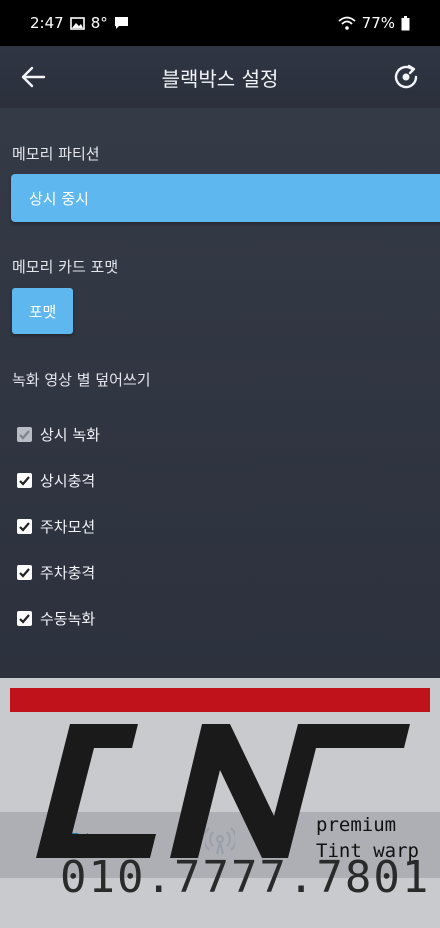 The image size is (440, 928). I want to click on status-temp: 8°, so click(99, 23).